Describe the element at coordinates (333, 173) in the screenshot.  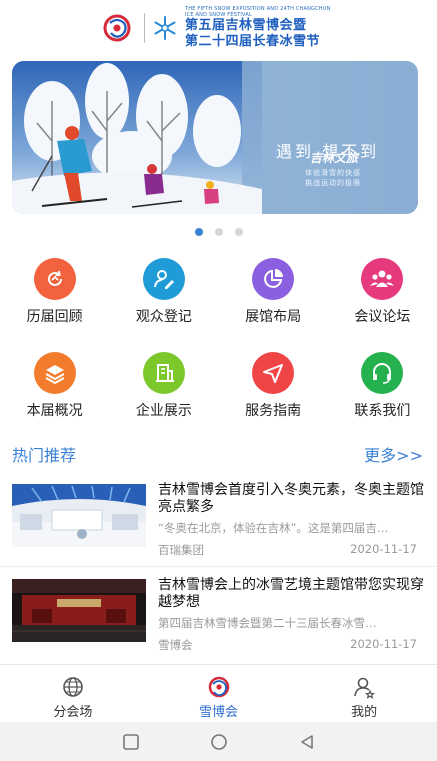
I see `banner-subtitle-1: 体验滑雪的快感` at that location.